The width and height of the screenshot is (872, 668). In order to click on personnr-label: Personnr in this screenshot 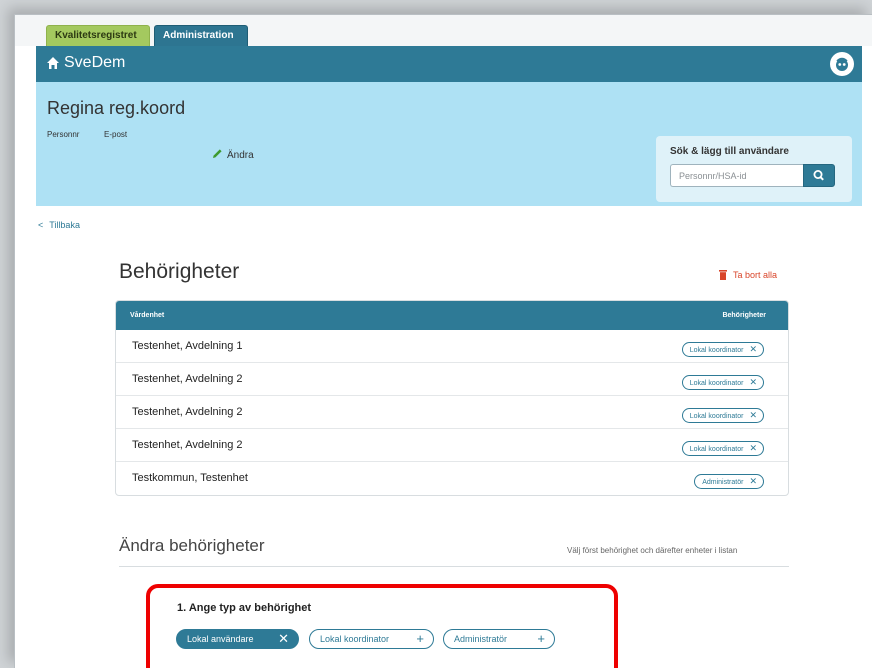, I will do `click(63, 134)`.